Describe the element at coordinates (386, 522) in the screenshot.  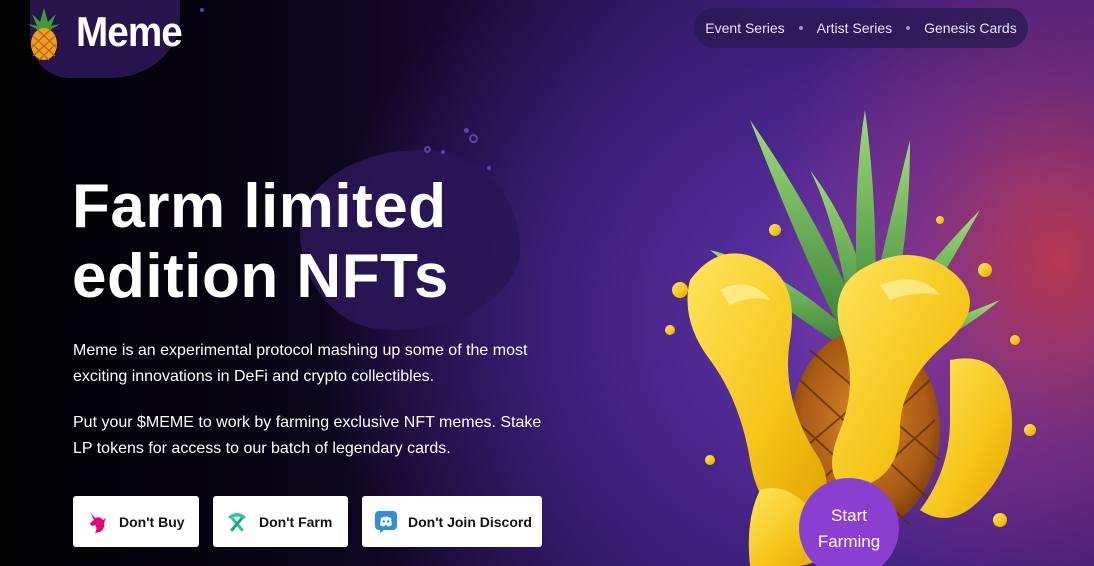
I see `discord-icon` at that location.